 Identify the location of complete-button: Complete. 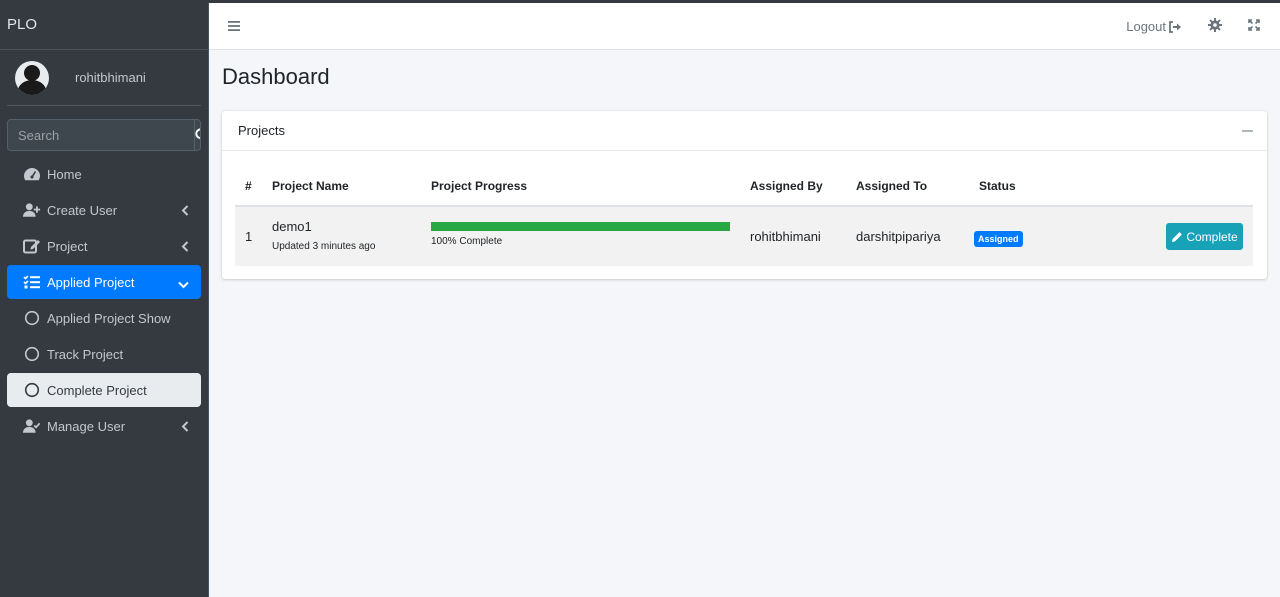
(1204, 236).